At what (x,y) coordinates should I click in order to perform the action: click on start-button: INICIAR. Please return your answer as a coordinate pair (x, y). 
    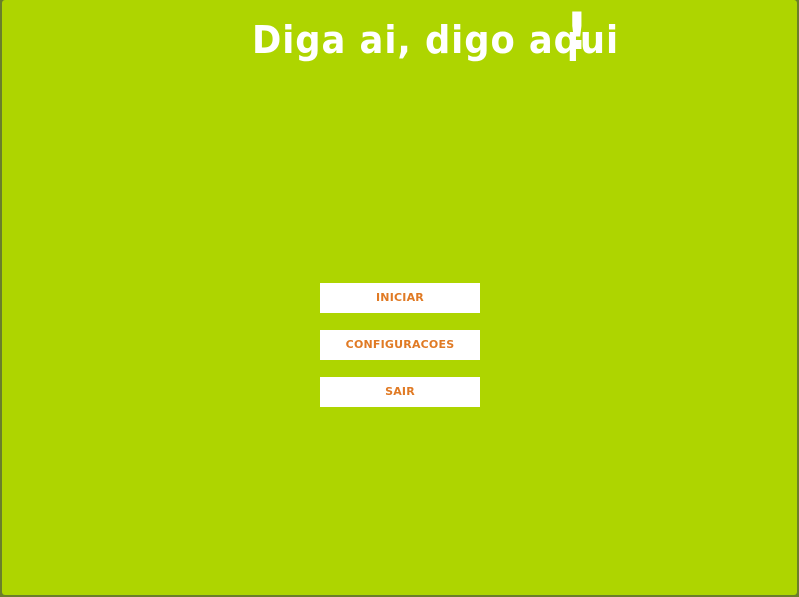
    Looking at the image, I should click on (400, 298).